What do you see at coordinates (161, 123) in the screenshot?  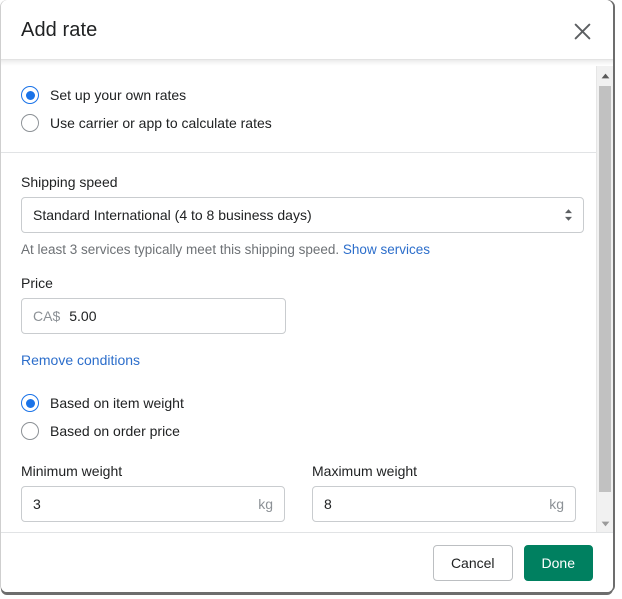 I see `radio-label: Use carrier or app to calculate rates` at bounding box center [161, 123].